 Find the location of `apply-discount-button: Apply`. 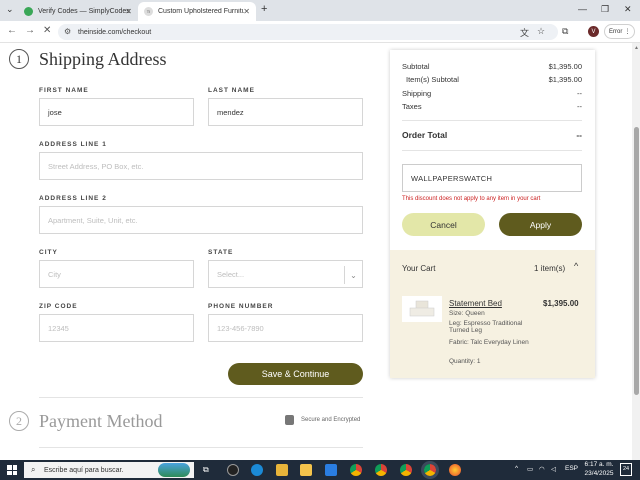

apply-discount-button: Apply is located at coordinates (540, 224).